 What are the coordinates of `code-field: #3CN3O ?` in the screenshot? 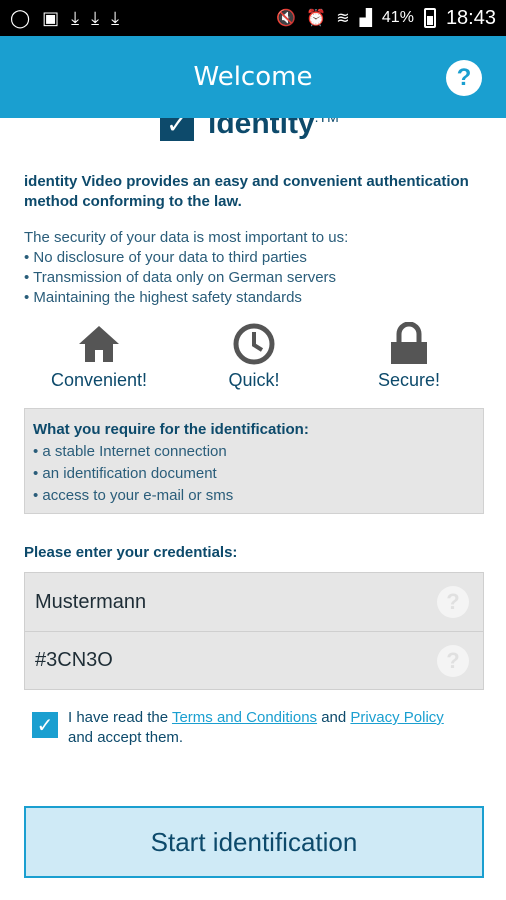 It's located at (254, 660).